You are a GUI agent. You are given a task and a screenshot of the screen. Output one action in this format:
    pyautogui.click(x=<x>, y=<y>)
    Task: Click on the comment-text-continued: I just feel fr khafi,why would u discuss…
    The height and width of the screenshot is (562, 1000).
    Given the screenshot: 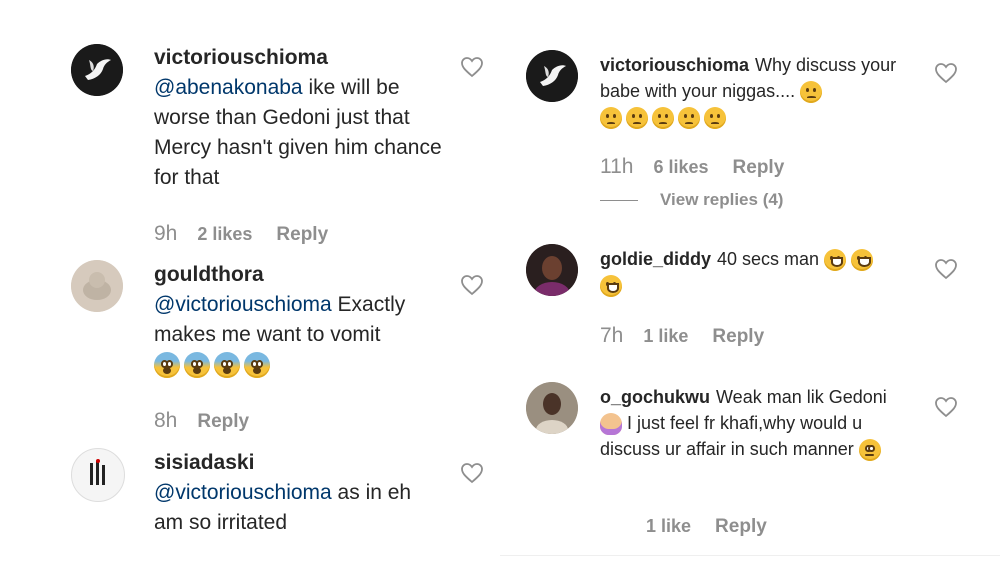 What is the action you would take?
    pyautogui.click(x=731, y=436)
    